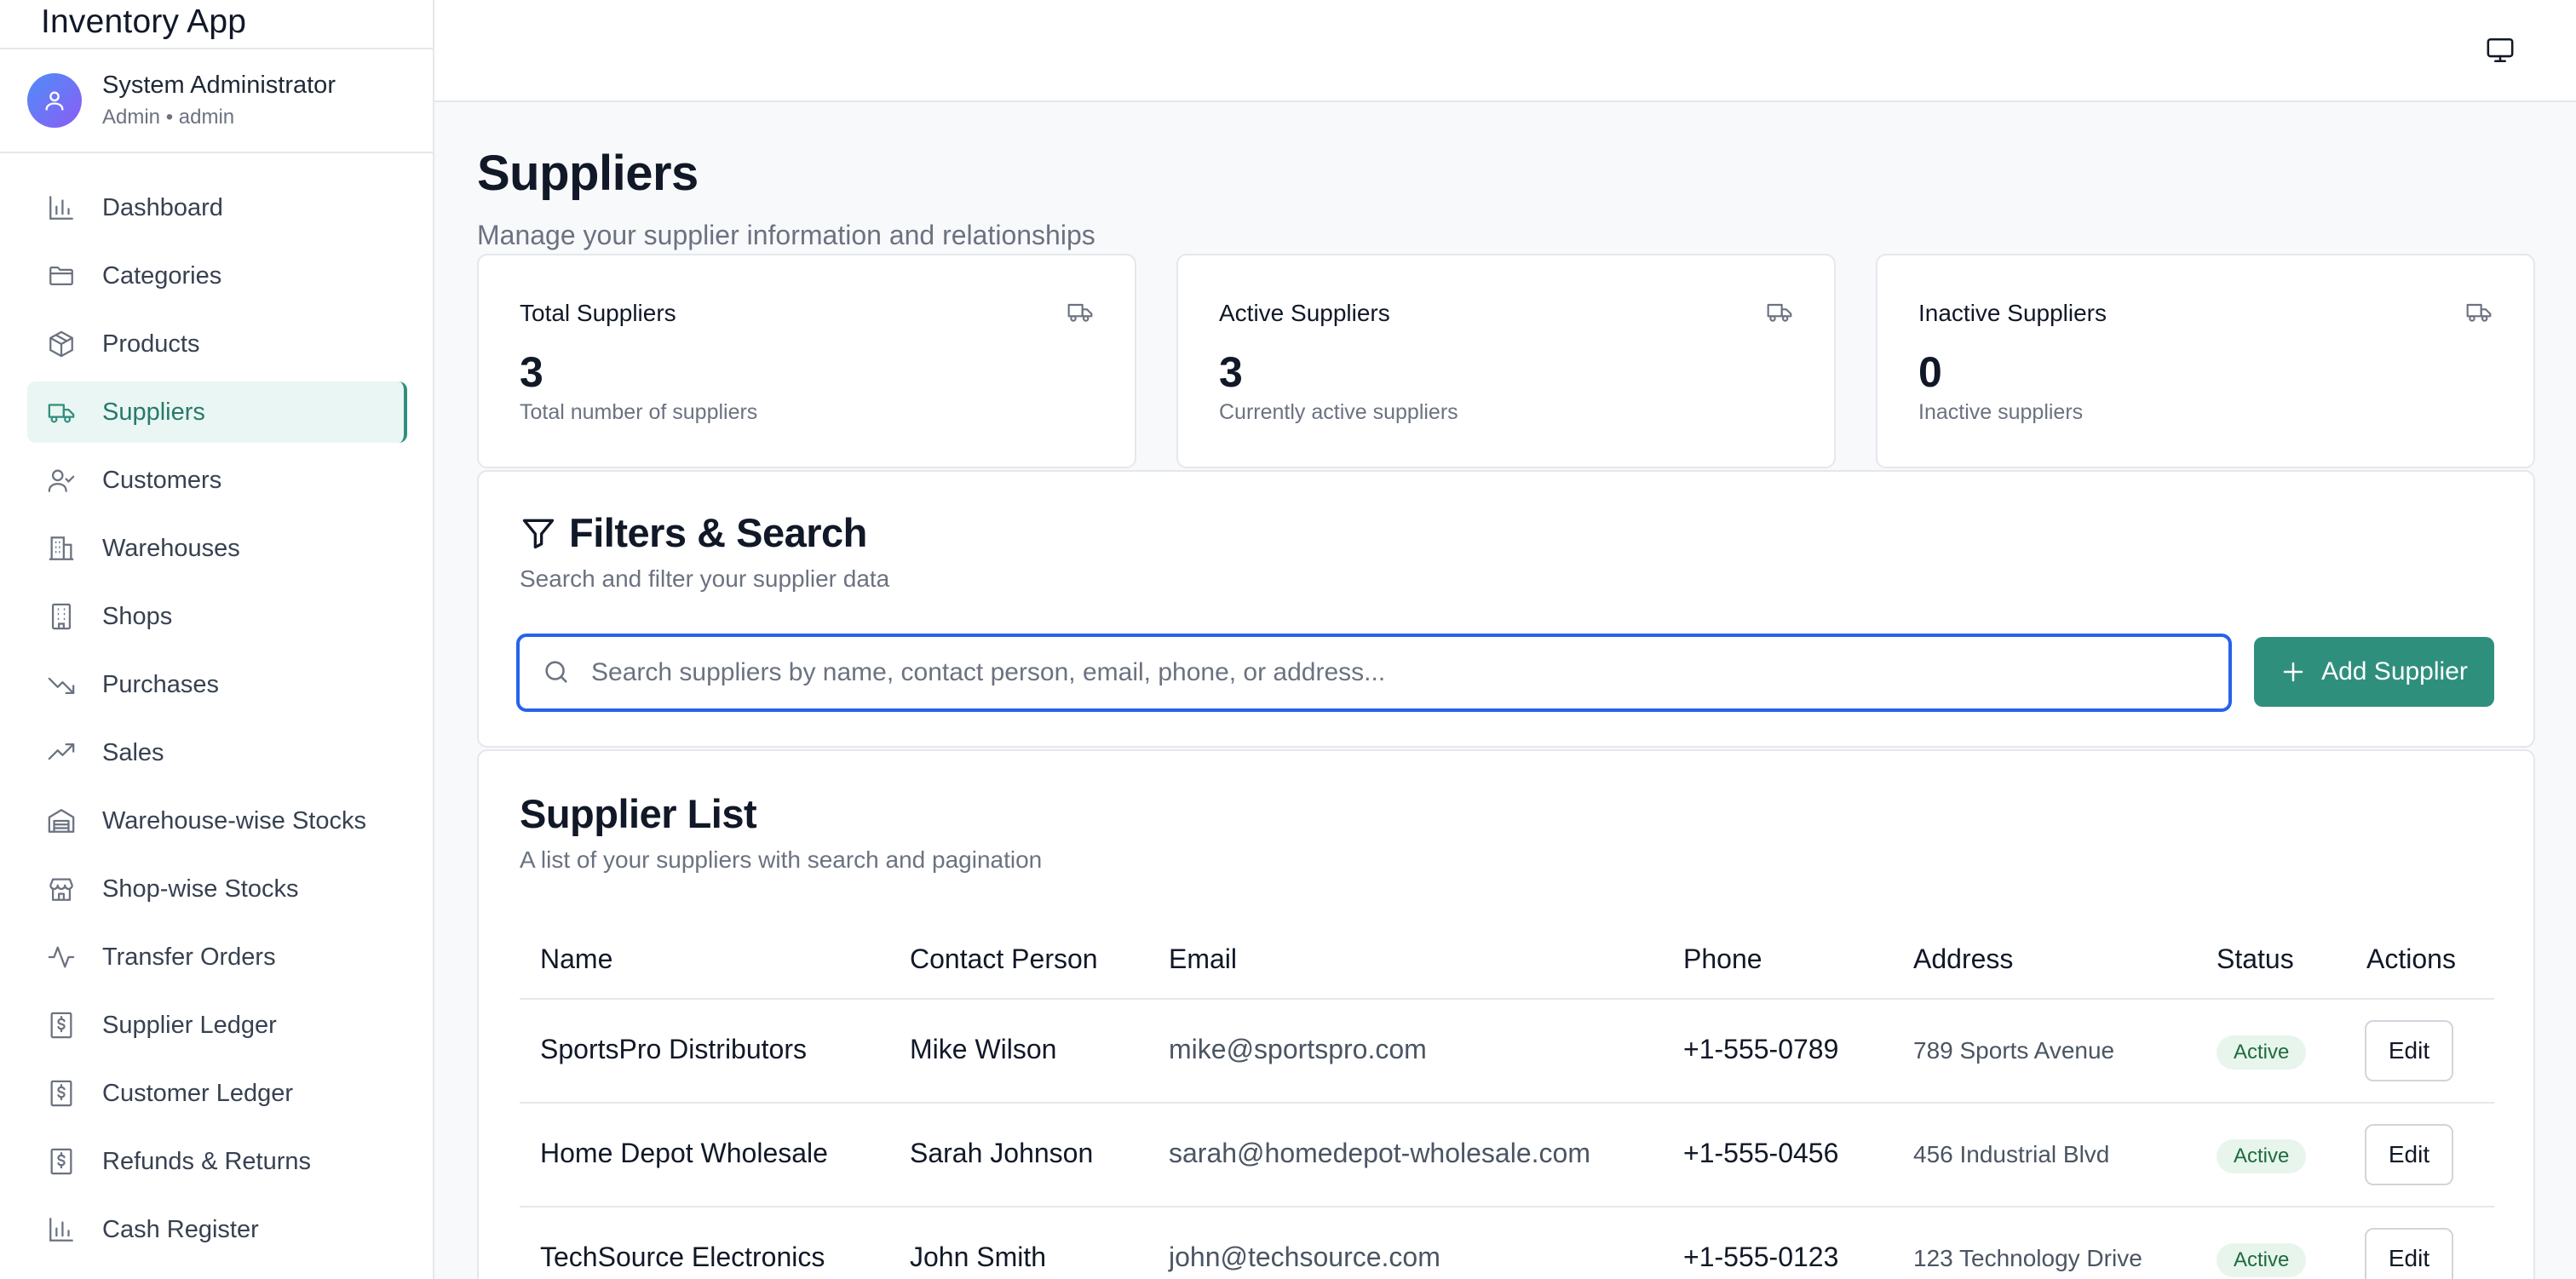 The image size is (2576, 1279). I want to click on sidebar-item-supplier-ledger: Supplier Ledger, so click(217, 1026).